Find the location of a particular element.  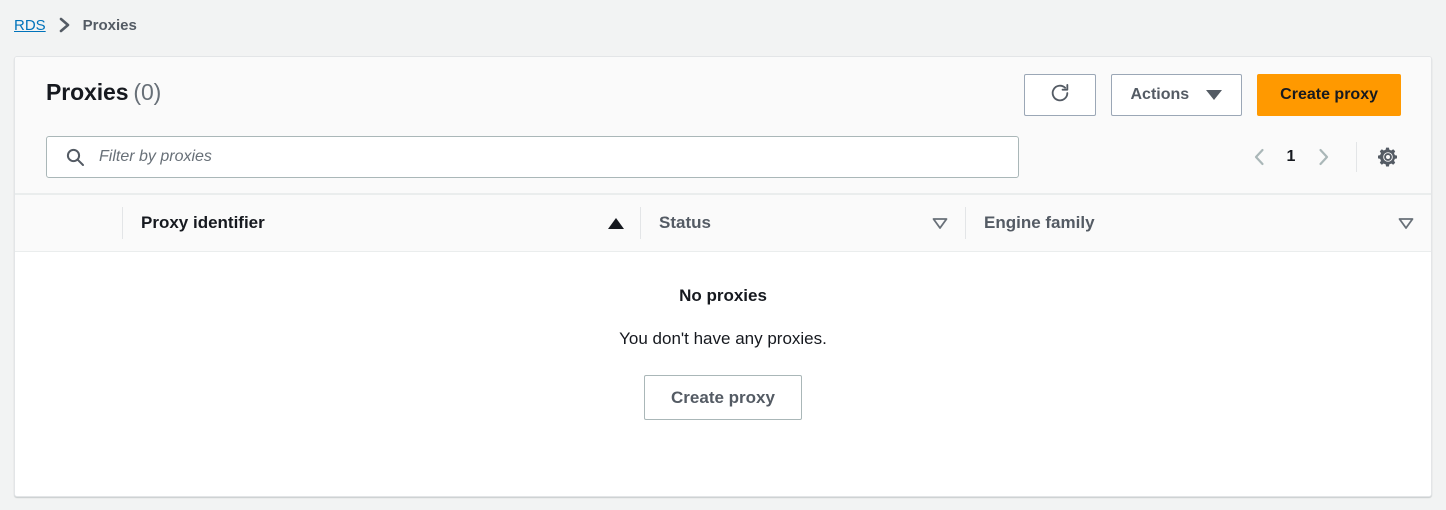

gear-icon is located at coordinates (1388, 157).